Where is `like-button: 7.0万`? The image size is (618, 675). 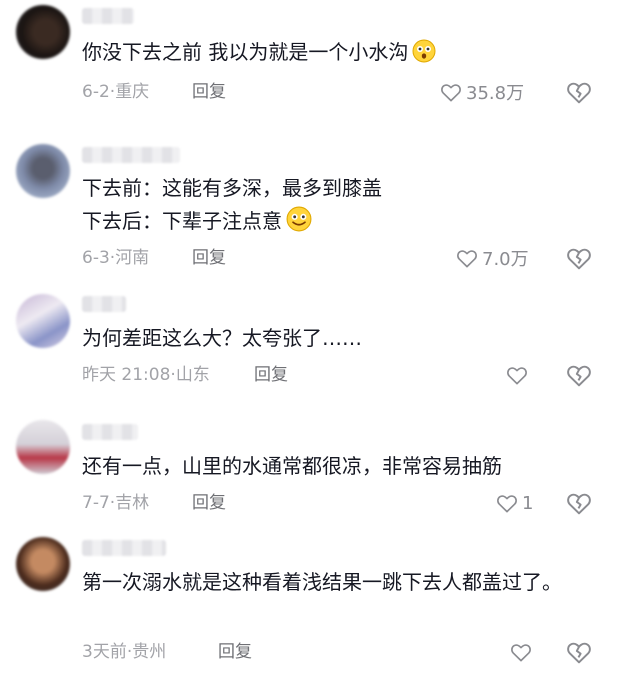
like-button: 7.0万 is located at coordinates (492, 258).